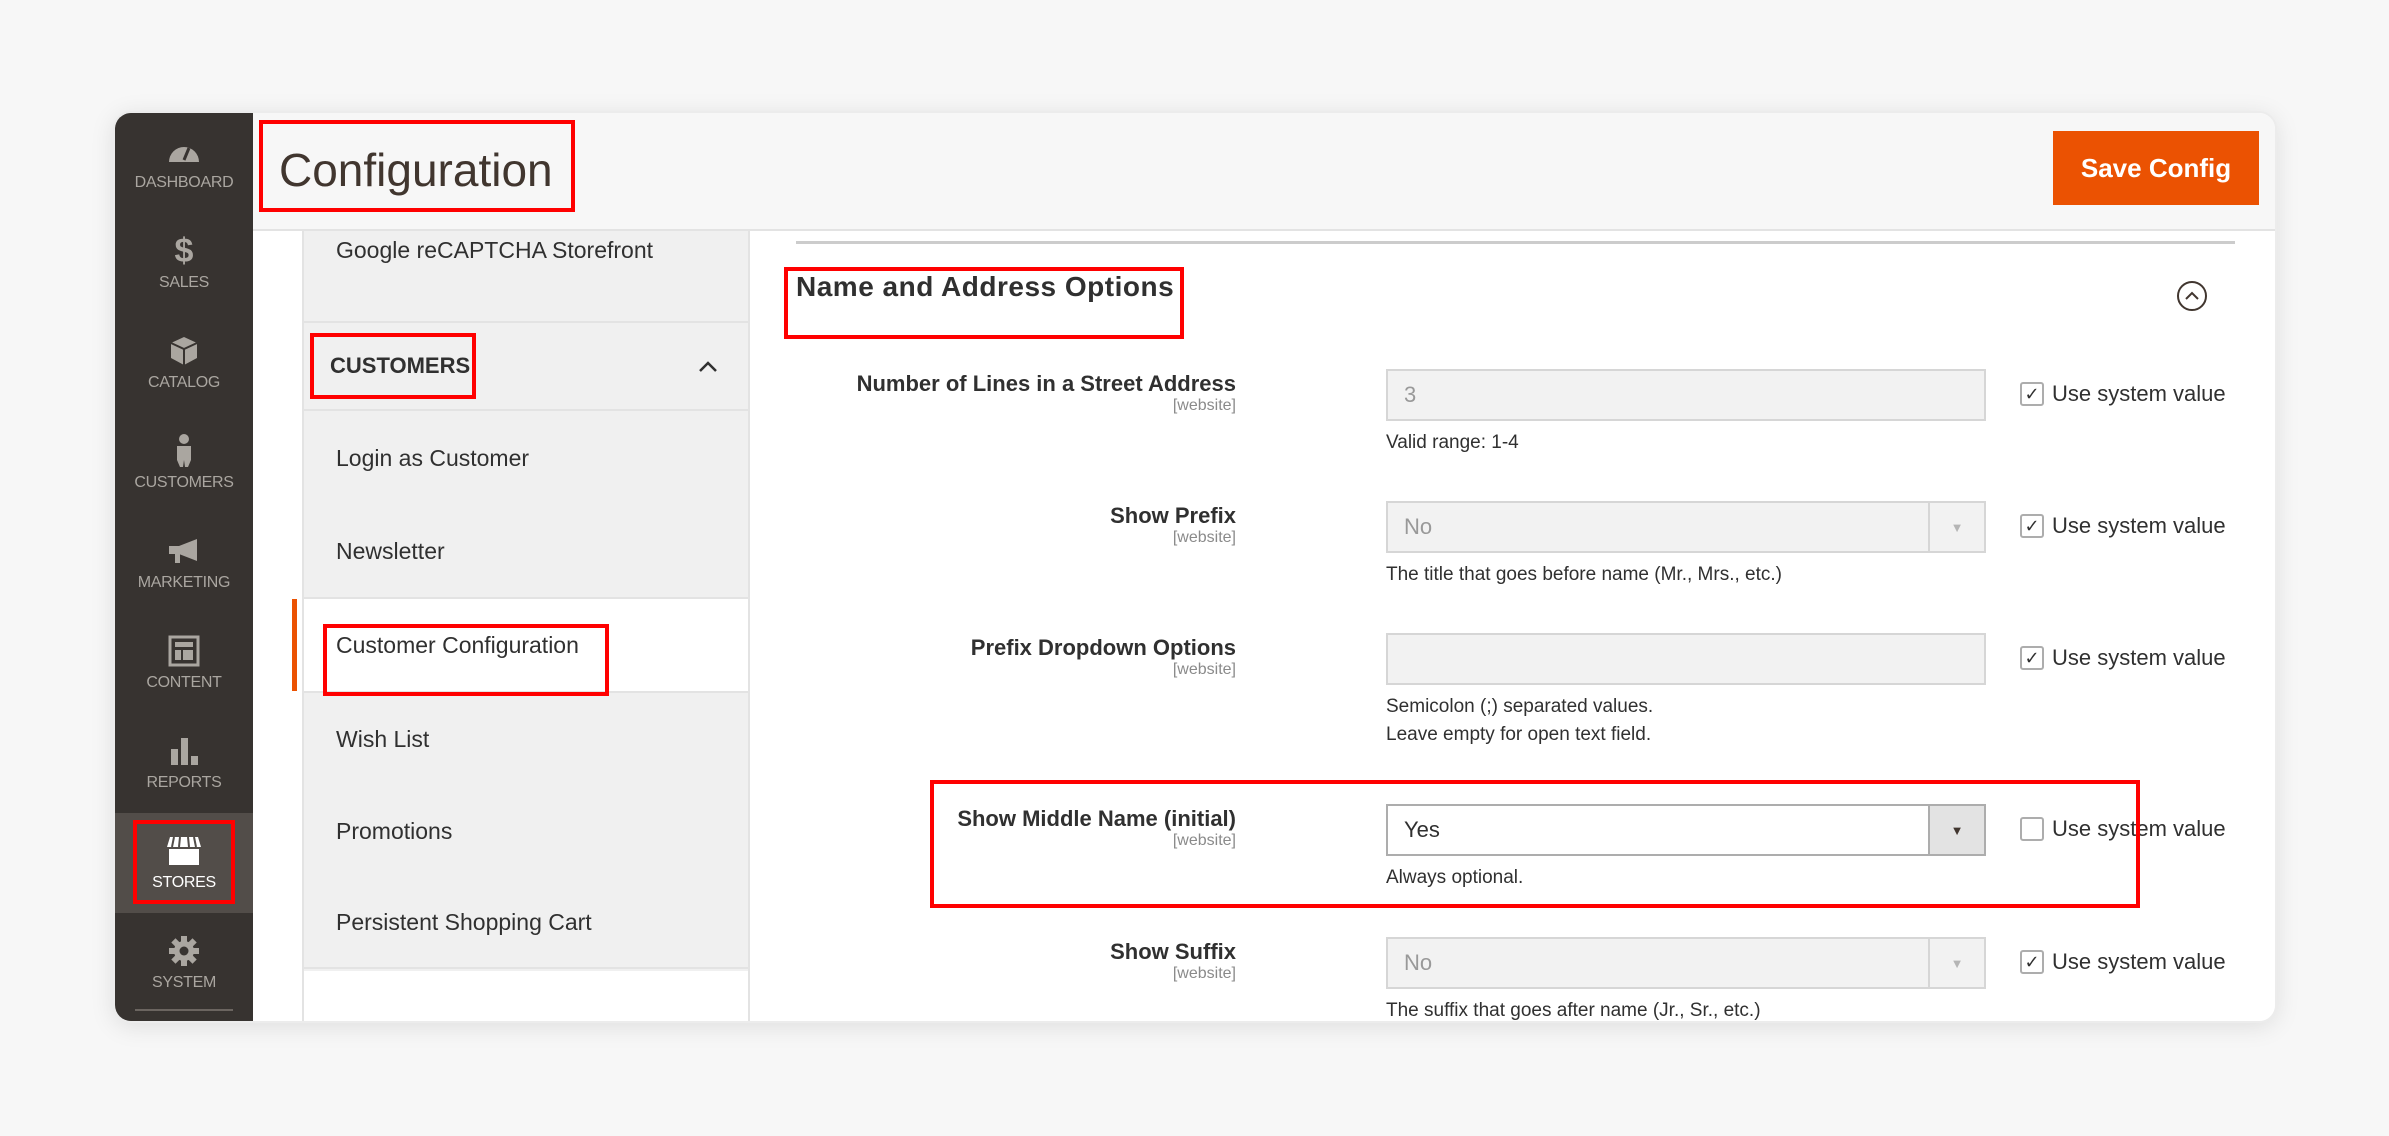 The height and width of the screenshot is (1136, 2389). Describe the element at coordinates (457, 644) in the screenshot. I see `tab-label: Customer Configuration` at that location.